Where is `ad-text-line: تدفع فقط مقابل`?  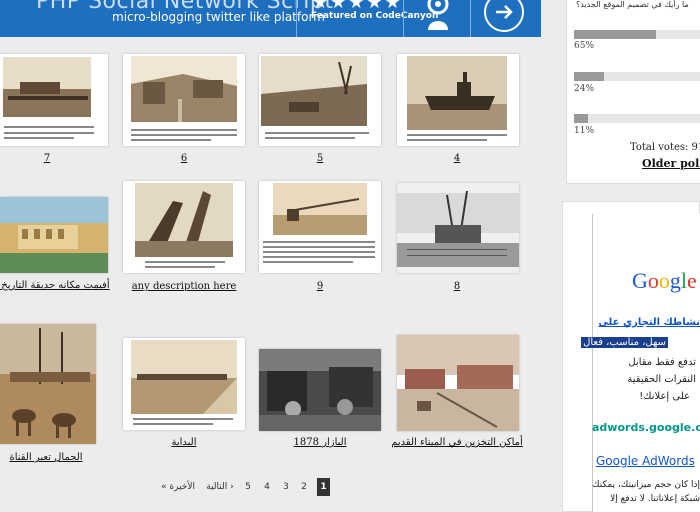
ad-text-line: تدفع فقط مقابل is located at coordinates (662, 362).